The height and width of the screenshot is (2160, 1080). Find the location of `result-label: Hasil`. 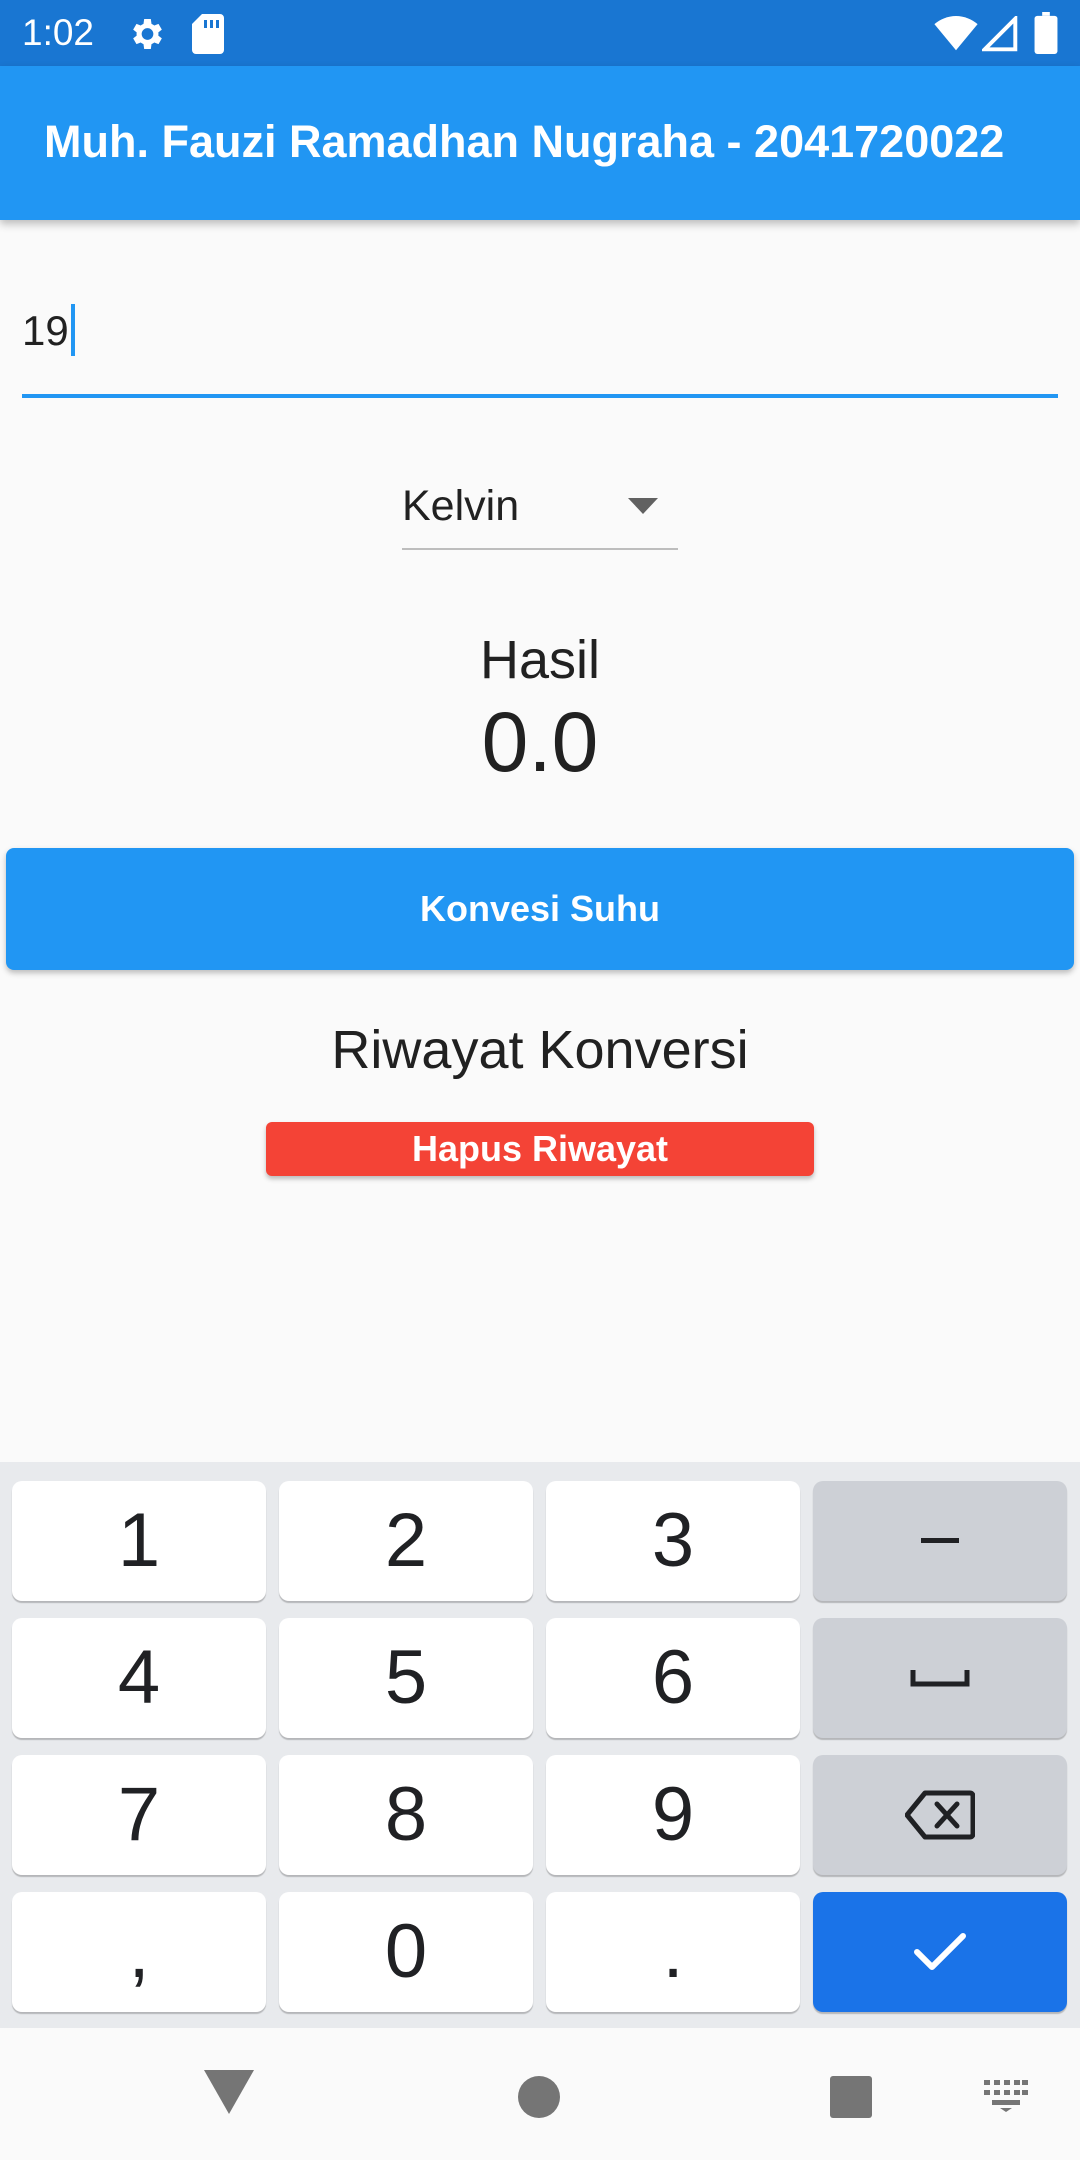

result-label: Hasil is located at coordinates (540, 660).